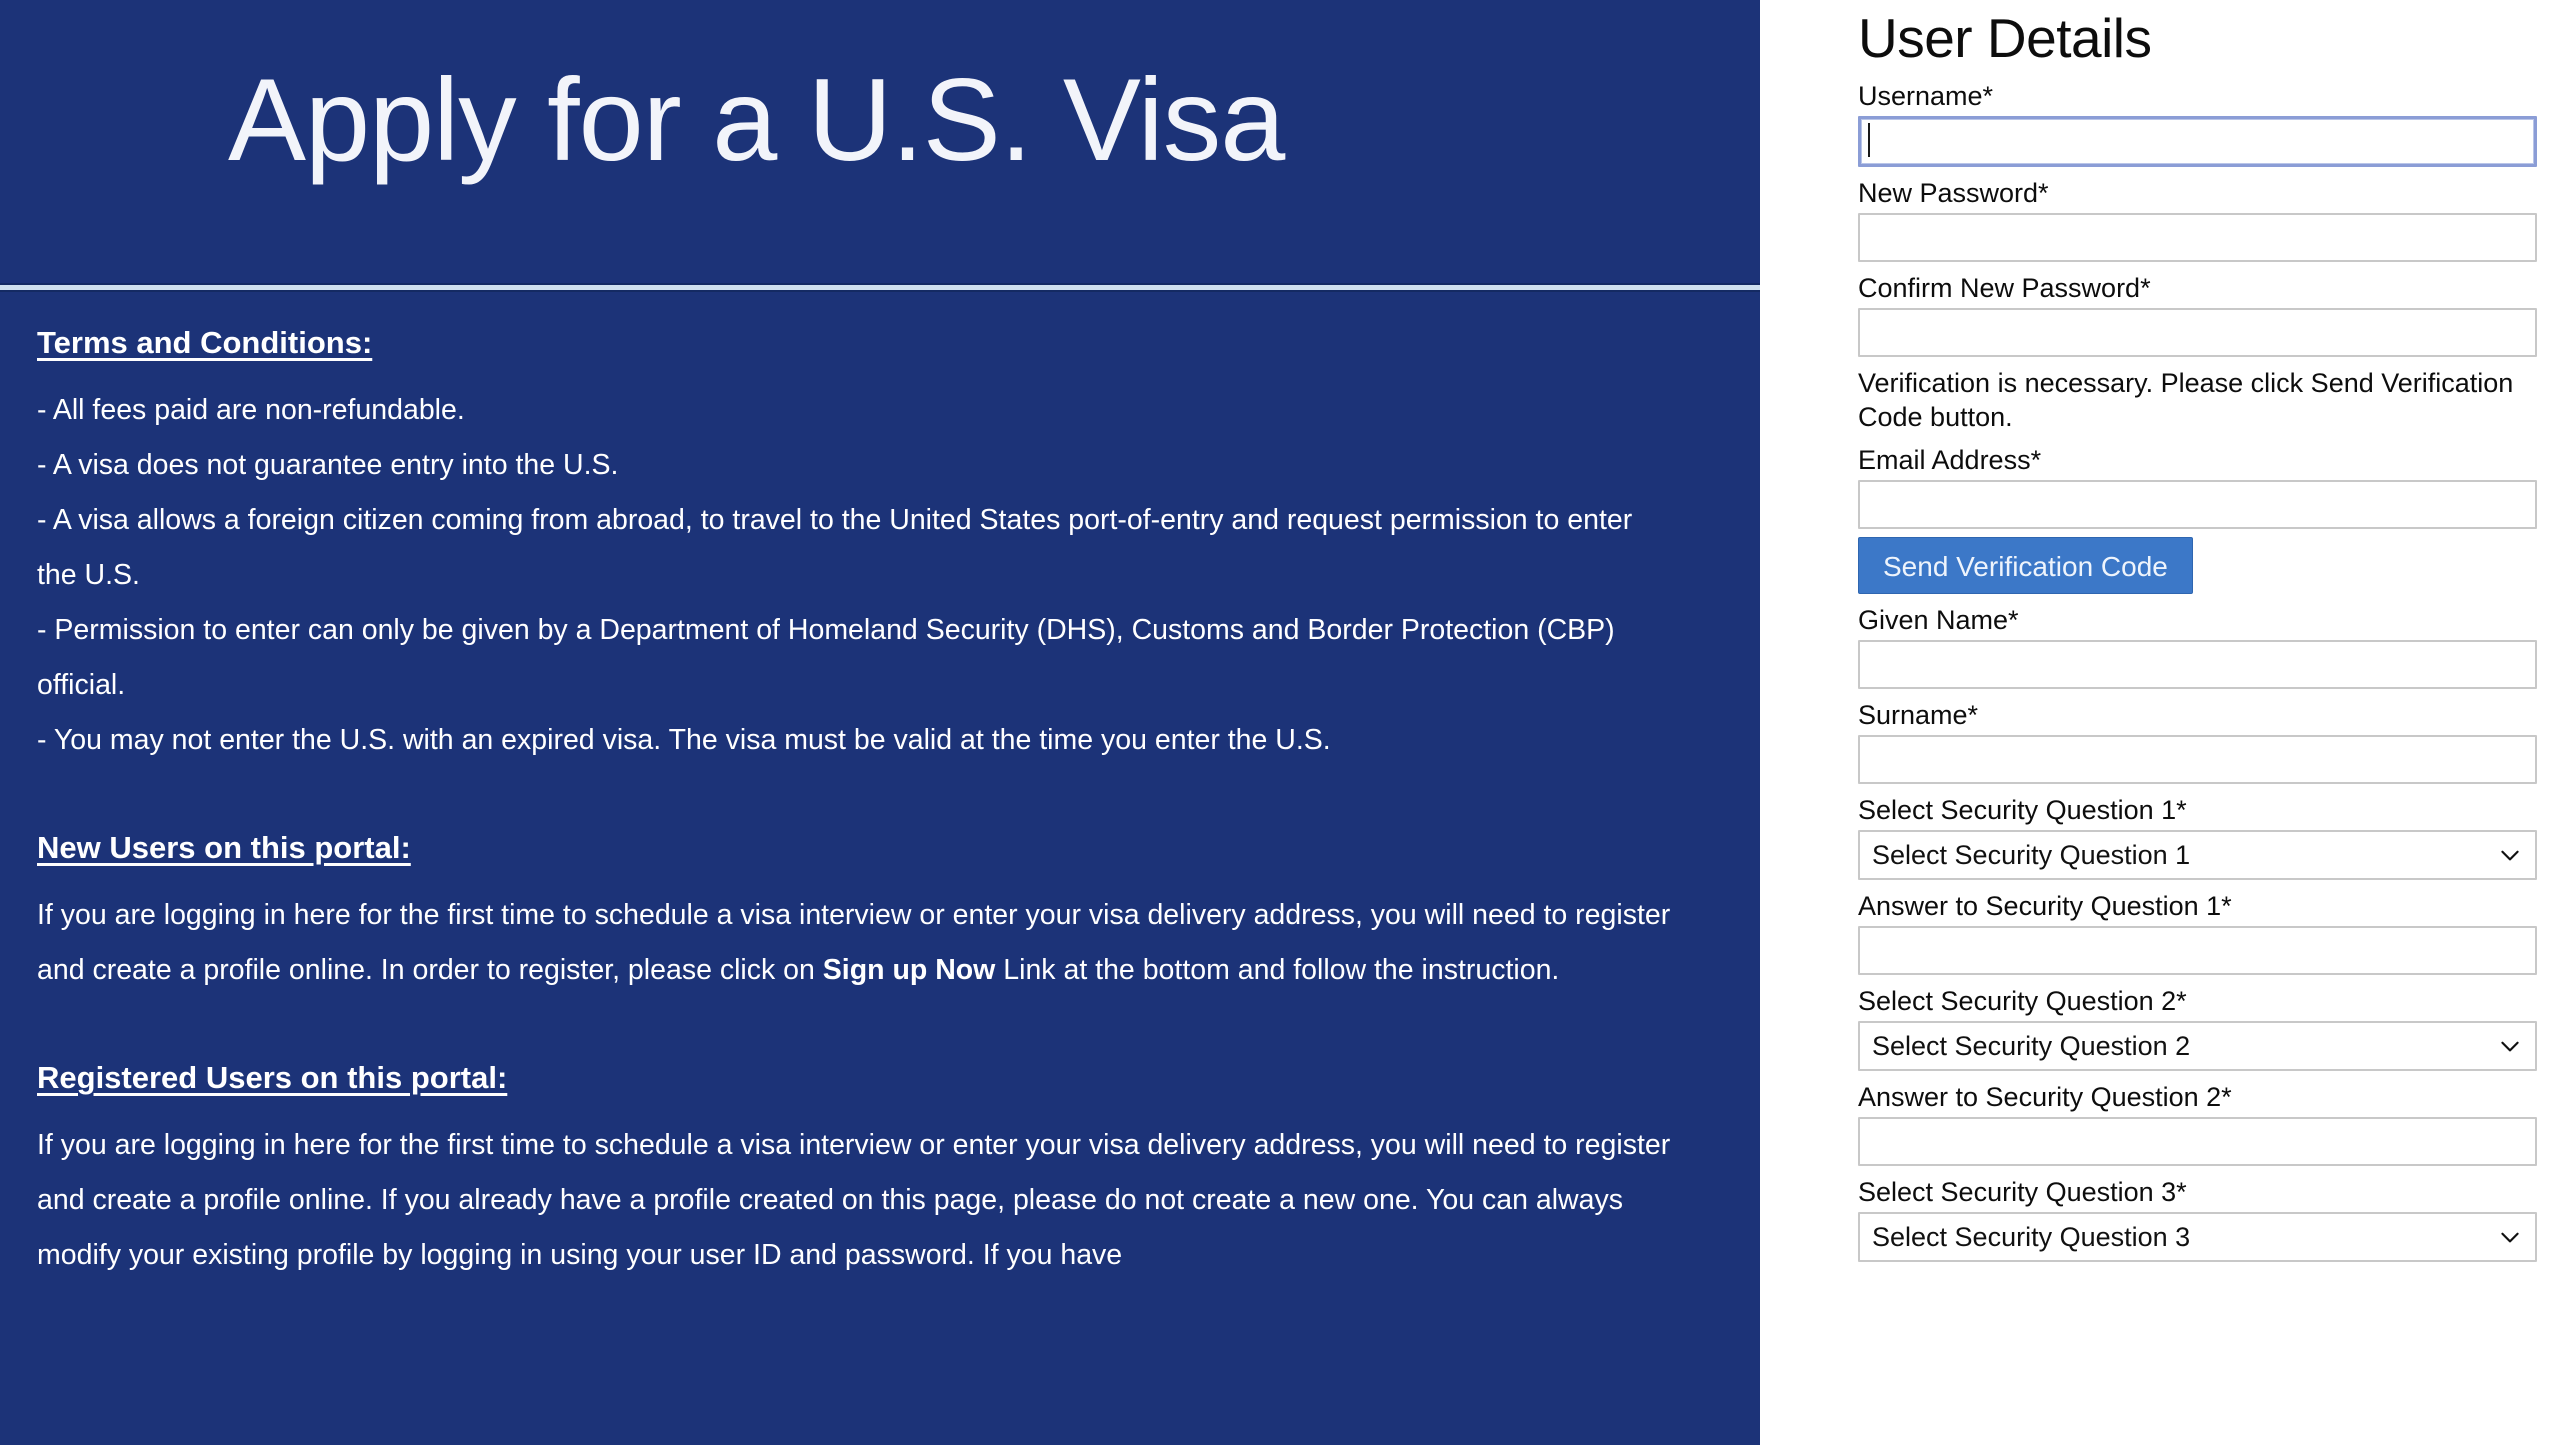 The width and height of the screenshot is (2560, 1445). I want to click on username-input, so click(2197, 141).